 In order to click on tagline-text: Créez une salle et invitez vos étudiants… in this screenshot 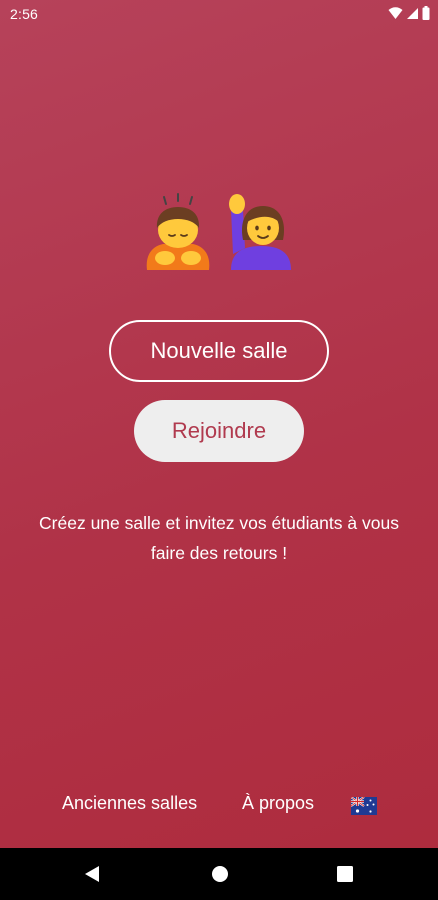, I will do `click(219, 538)`.